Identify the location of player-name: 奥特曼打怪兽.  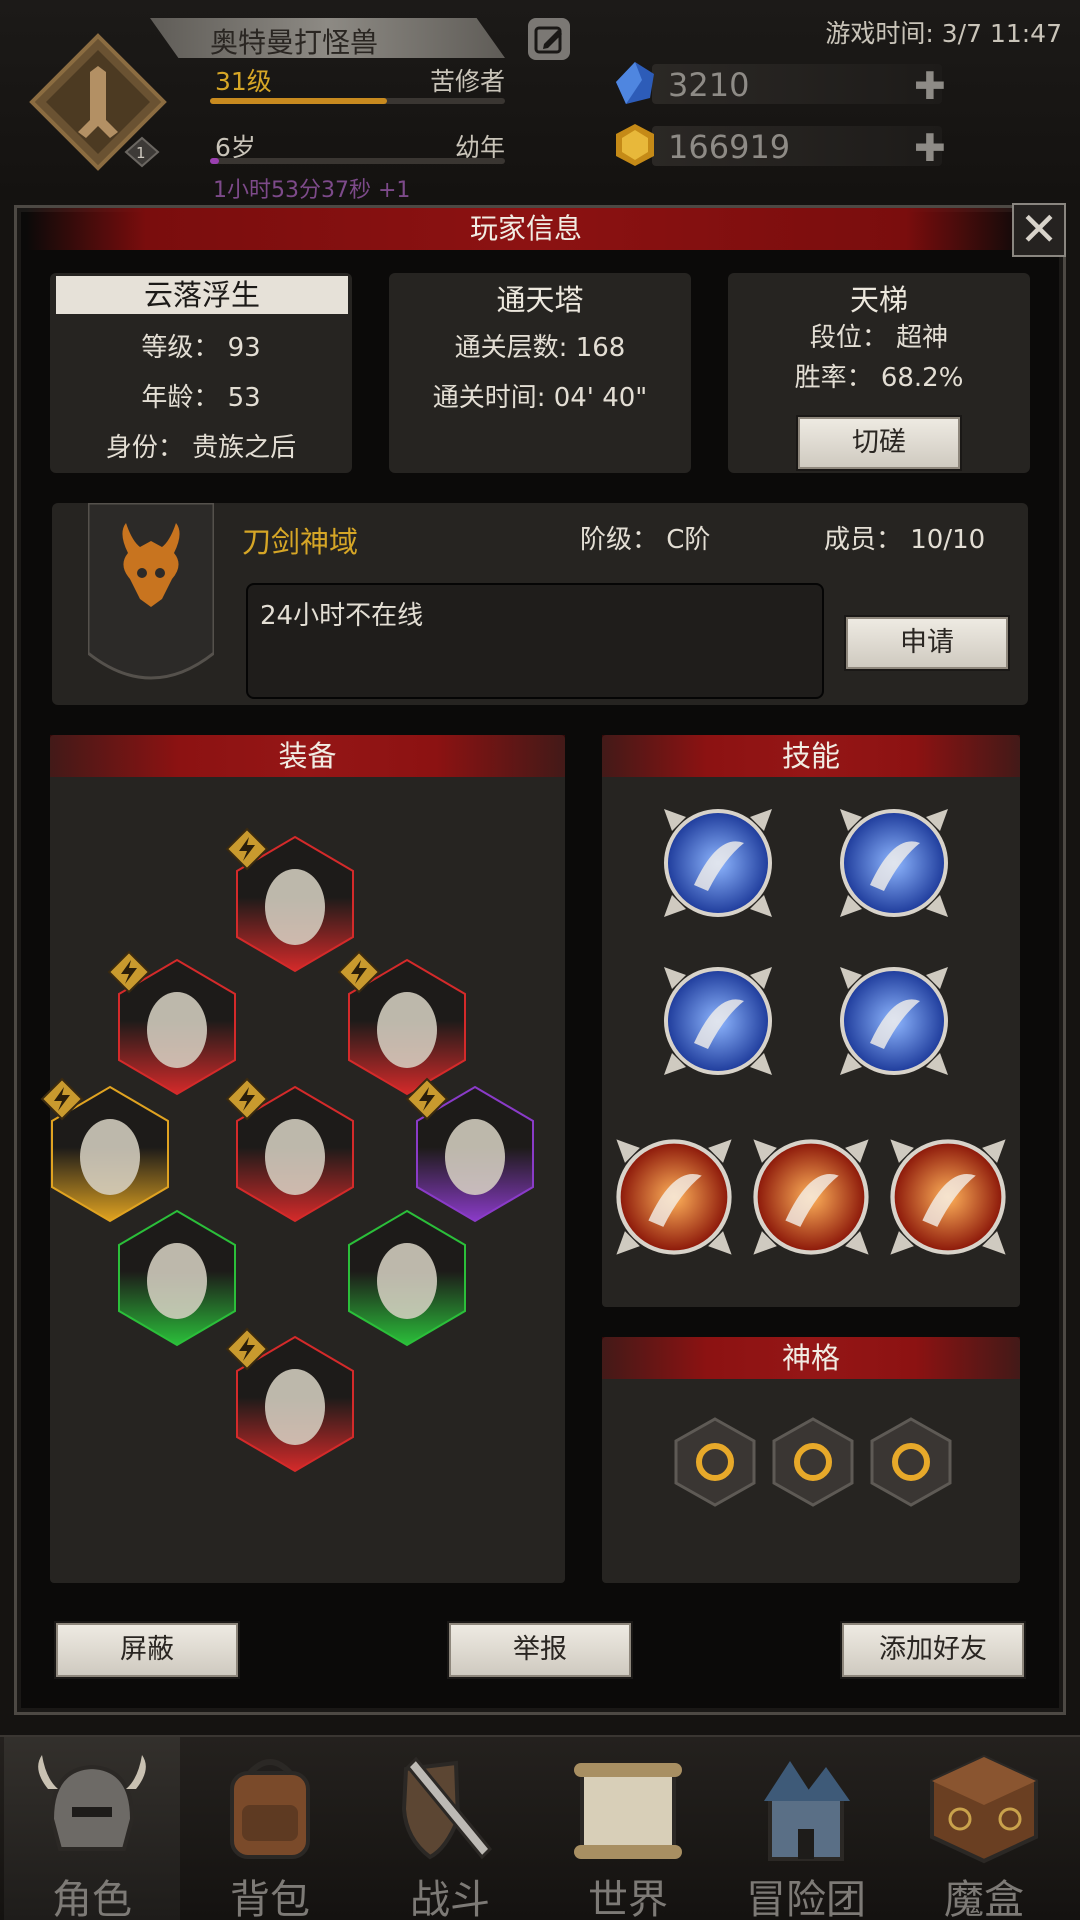
(294, 42).